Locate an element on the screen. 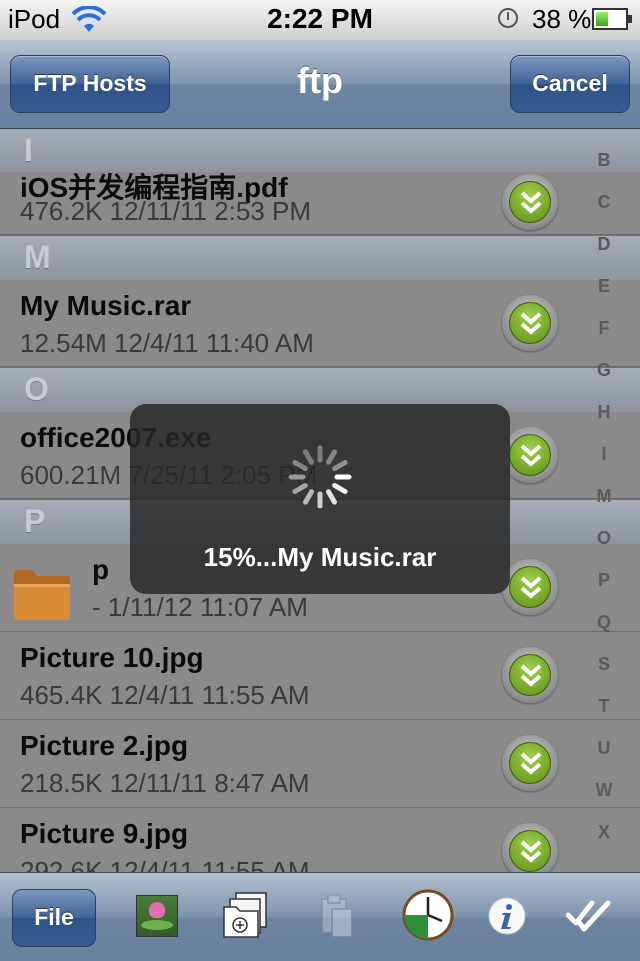 The height and width of the screenshot is (961, 640). index-letter: G is located at coordinates (604, 381).